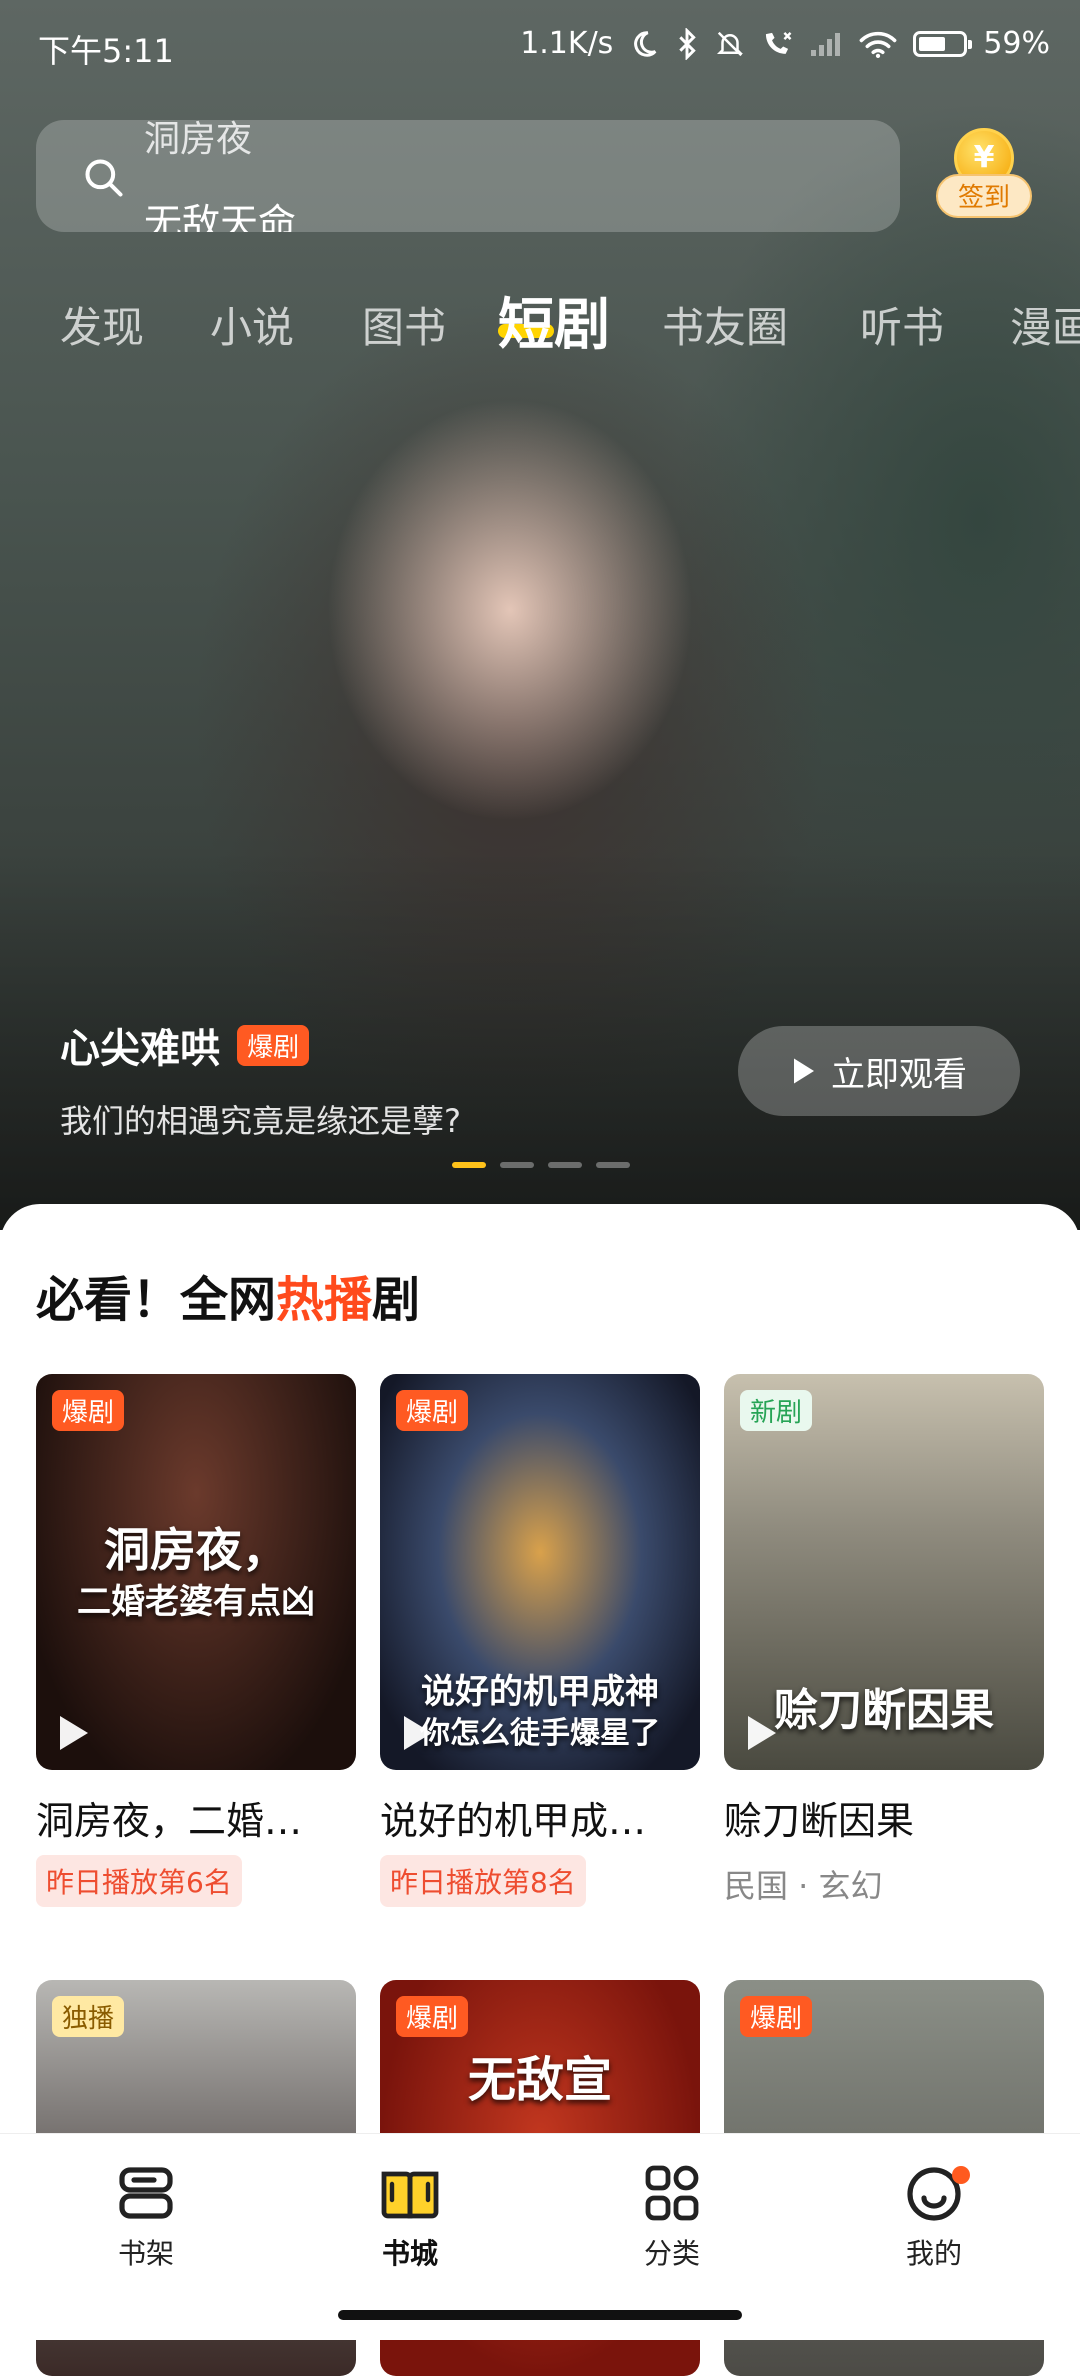 The image size is (1080, 2376). Describe the element at coordinates (260, 1121) in the screenshot. I see `hero-subtitle: 我们的相遇究竟是缘还是孽?` at that location.